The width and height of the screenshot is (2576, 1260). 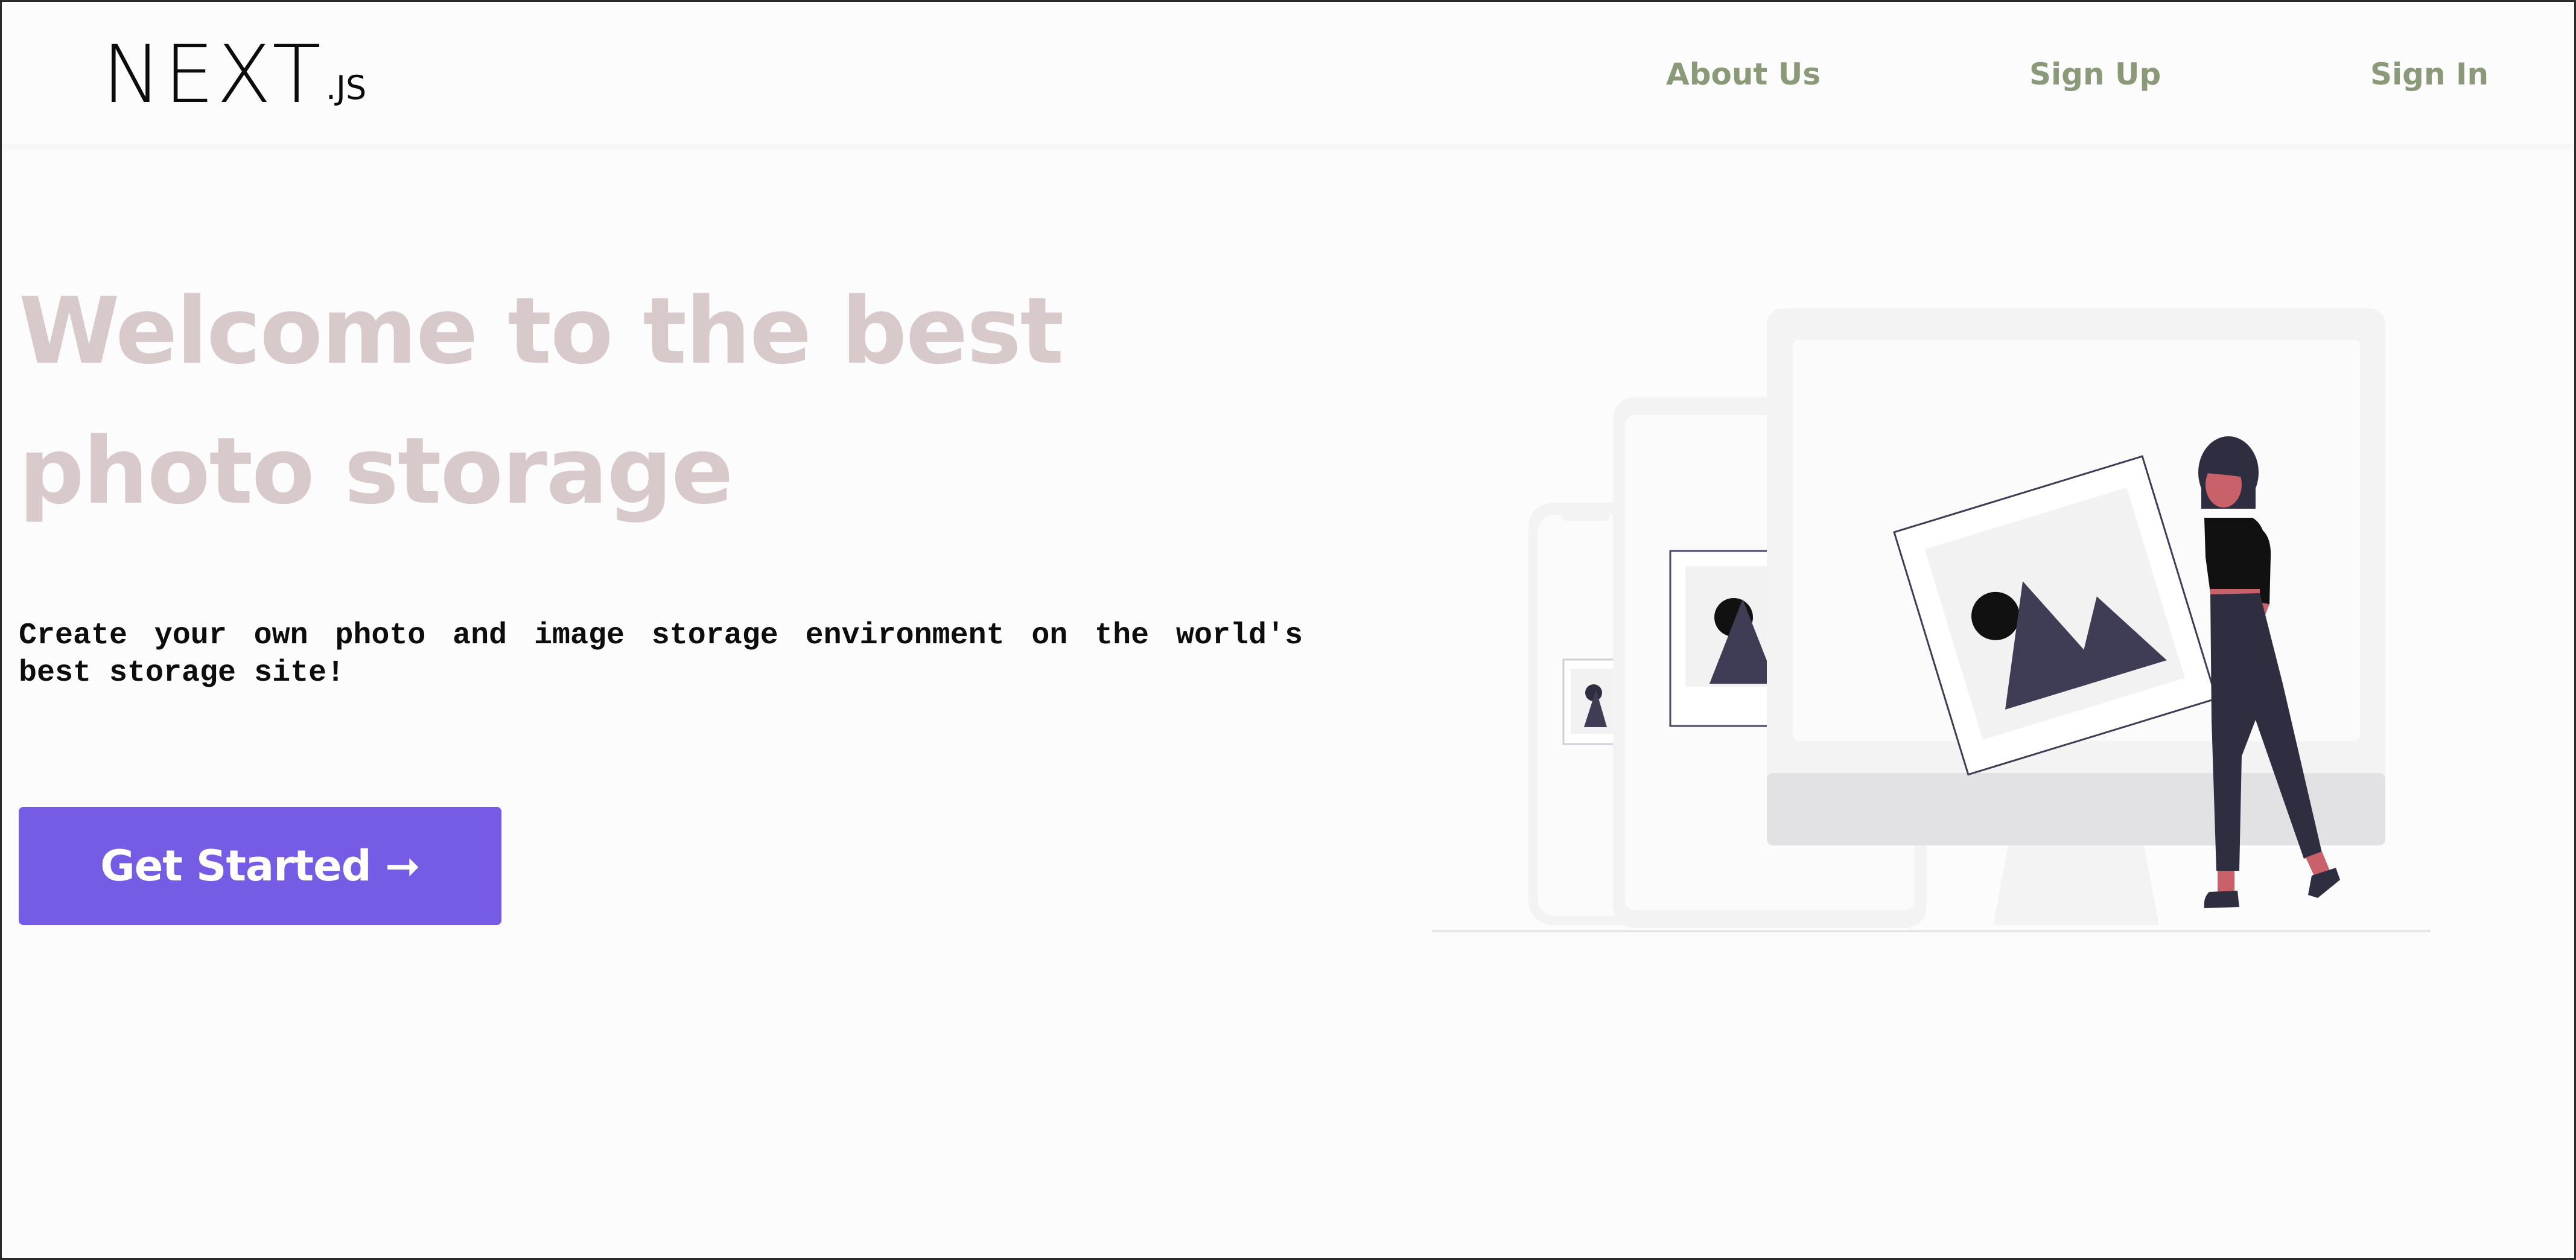 What do you see at coordinates (2095, 74) in the screenshot?
I see `nav-sign-up-link: Sign Up` at bounding box center [2095, 74].